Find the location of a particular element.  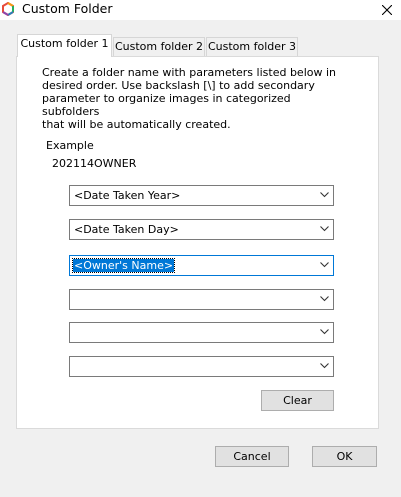

ok-button-label: OK is located at coordinates (344, 456).